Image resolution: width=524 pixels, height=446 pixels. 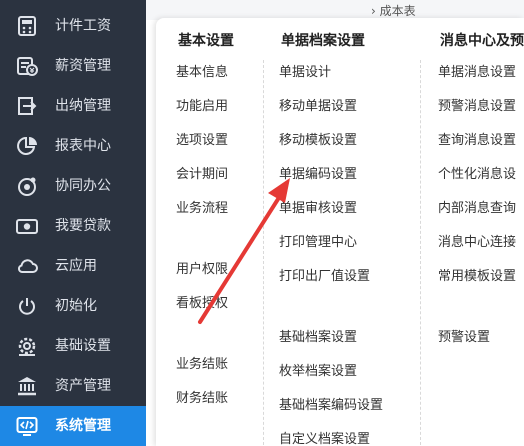 What do you see at coordinates (318, 243) in the screenshot?
I see `menu-item-print-center: 打印管理中心` at bounding box center [318, 243].